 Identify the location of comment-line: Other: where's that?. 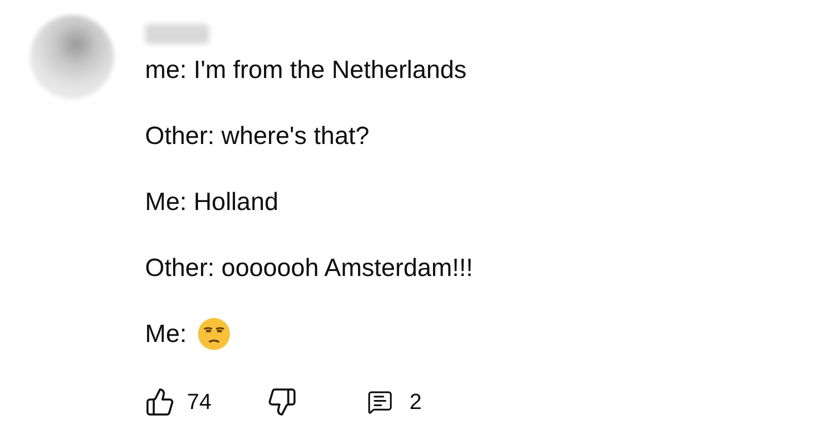
(257, 136).